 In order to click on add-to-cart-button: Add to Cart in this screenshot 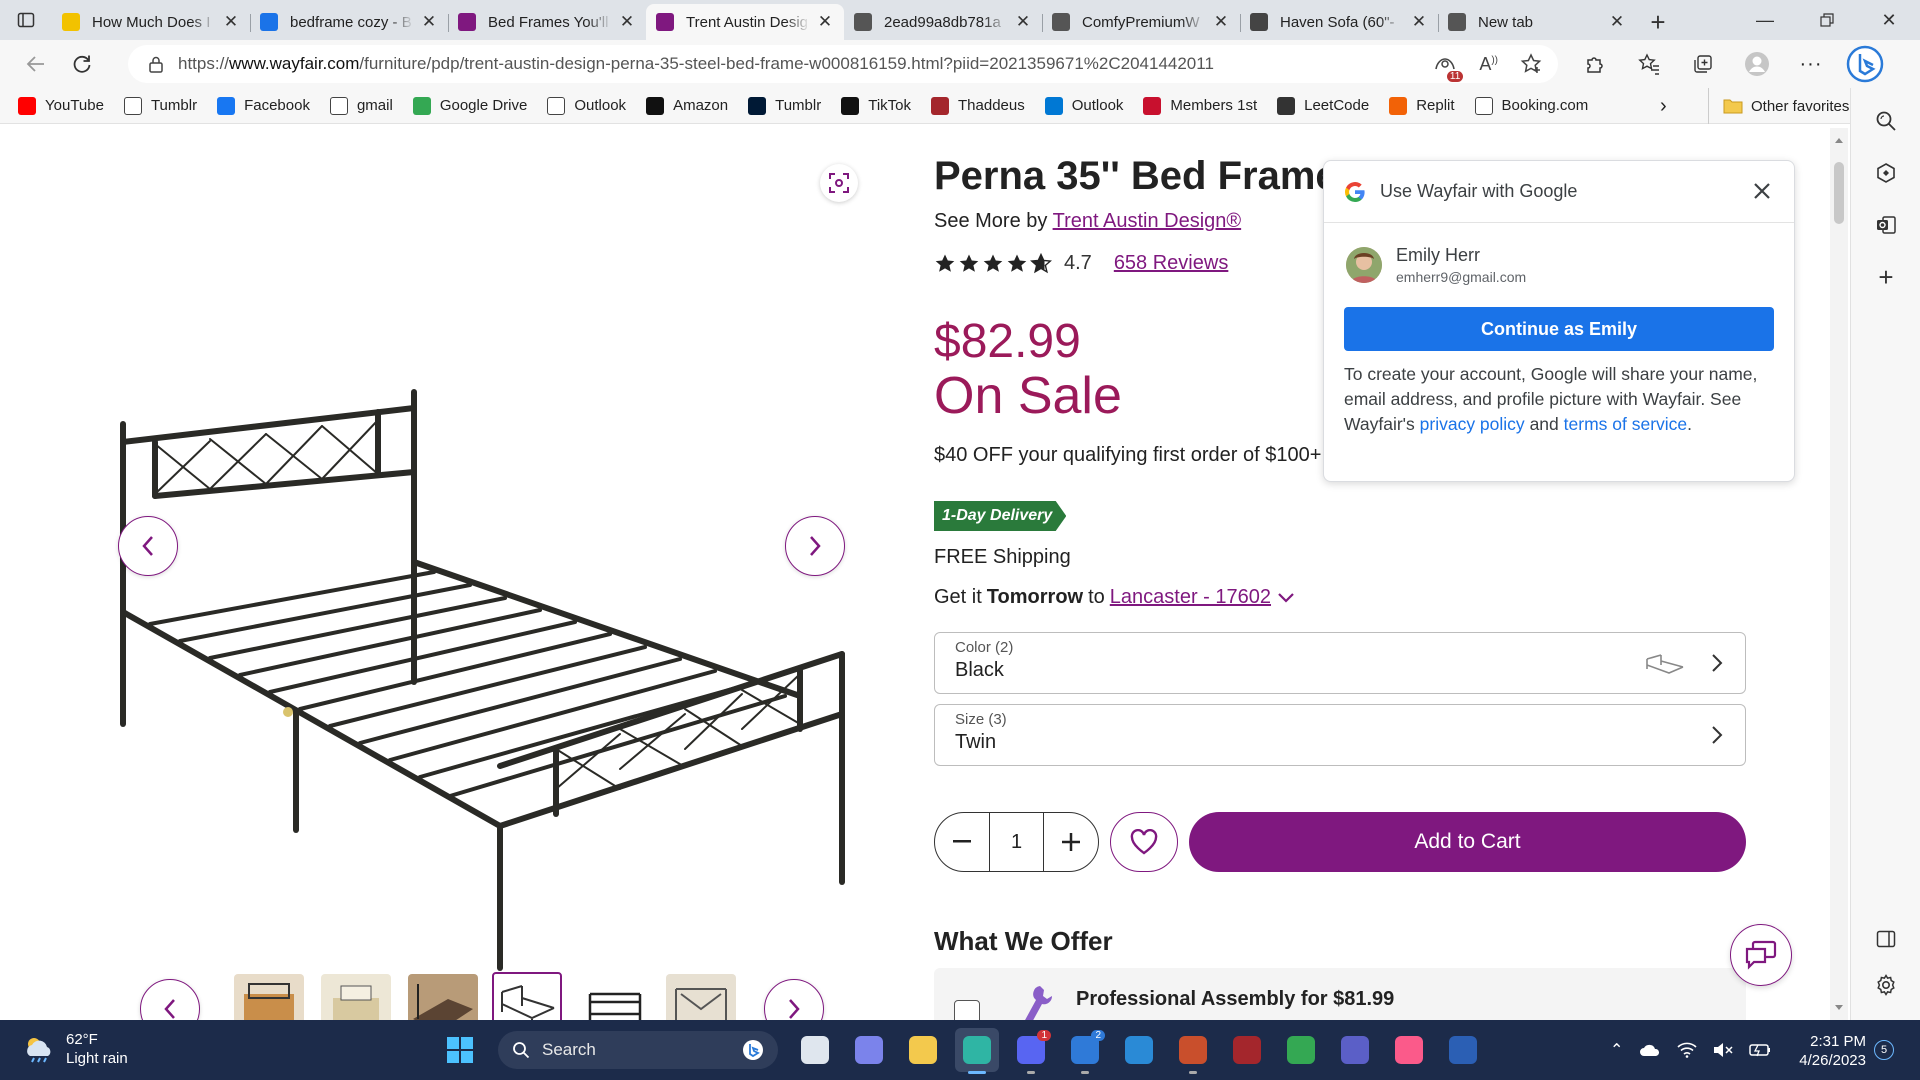, I will do `click(1467, 842)`.